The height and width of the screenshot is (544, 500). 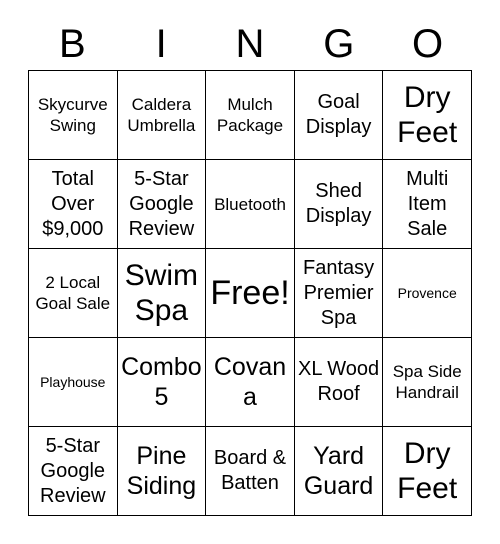 I want to click on bingo-cell-label: Skycurve Swing, so click(x=72, y=115).